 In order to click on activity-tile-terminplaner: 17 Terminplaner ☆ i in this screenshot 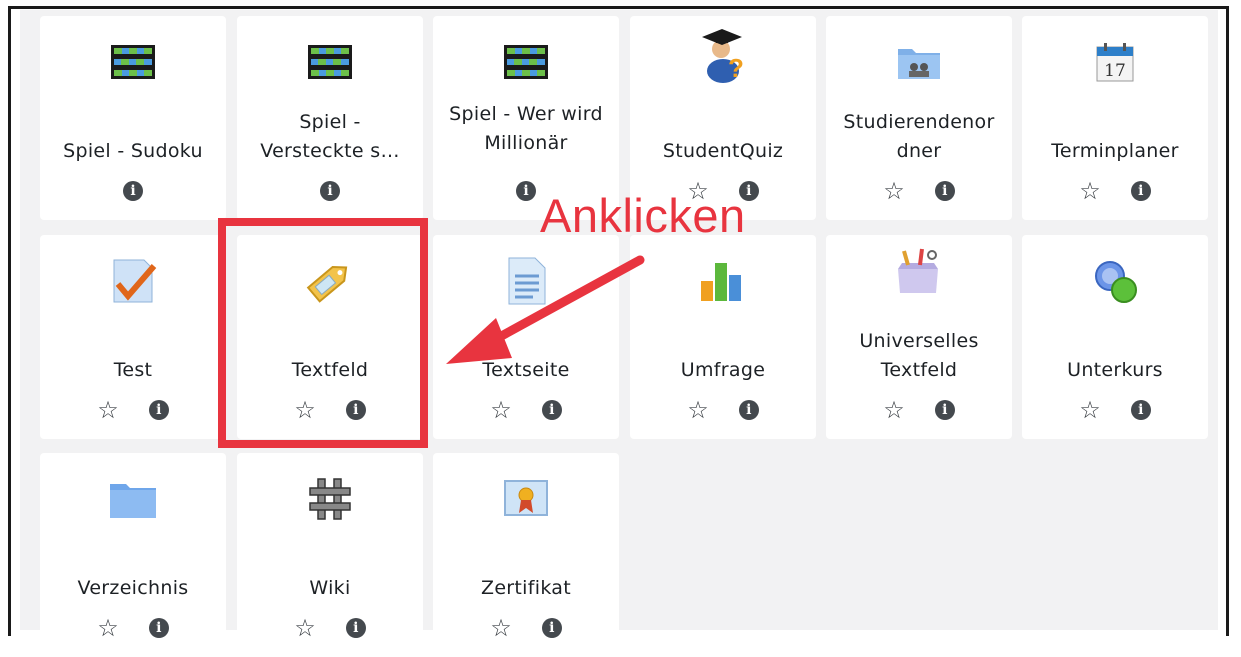, I will do `click(1115, 118)`.